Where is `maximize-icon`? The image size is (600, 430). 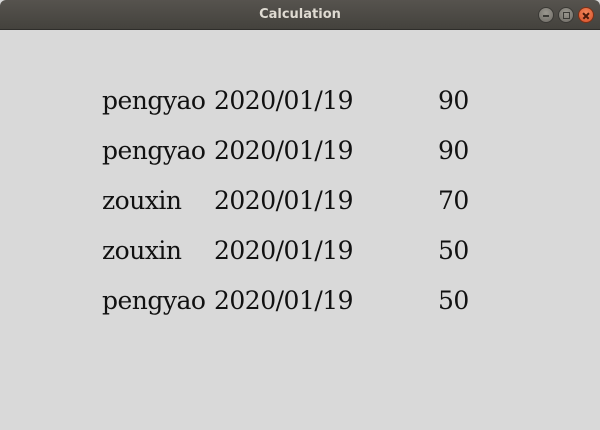
maximize-icon is located at coordinates (566, 15).